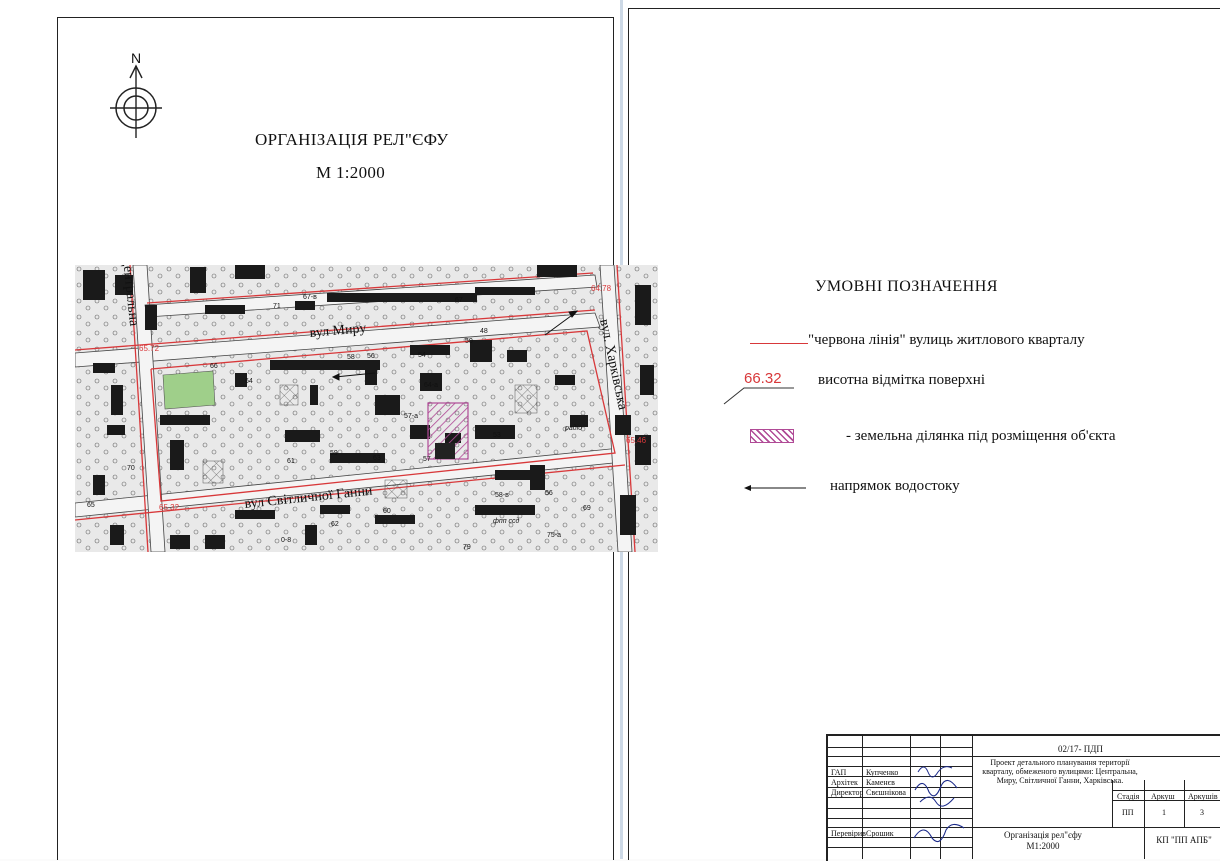 The image size is (1220, 861). What do you see at coordinates (335, 524) in the screenshot?
I see `house-number: 62` at bounding box center [335, 524].